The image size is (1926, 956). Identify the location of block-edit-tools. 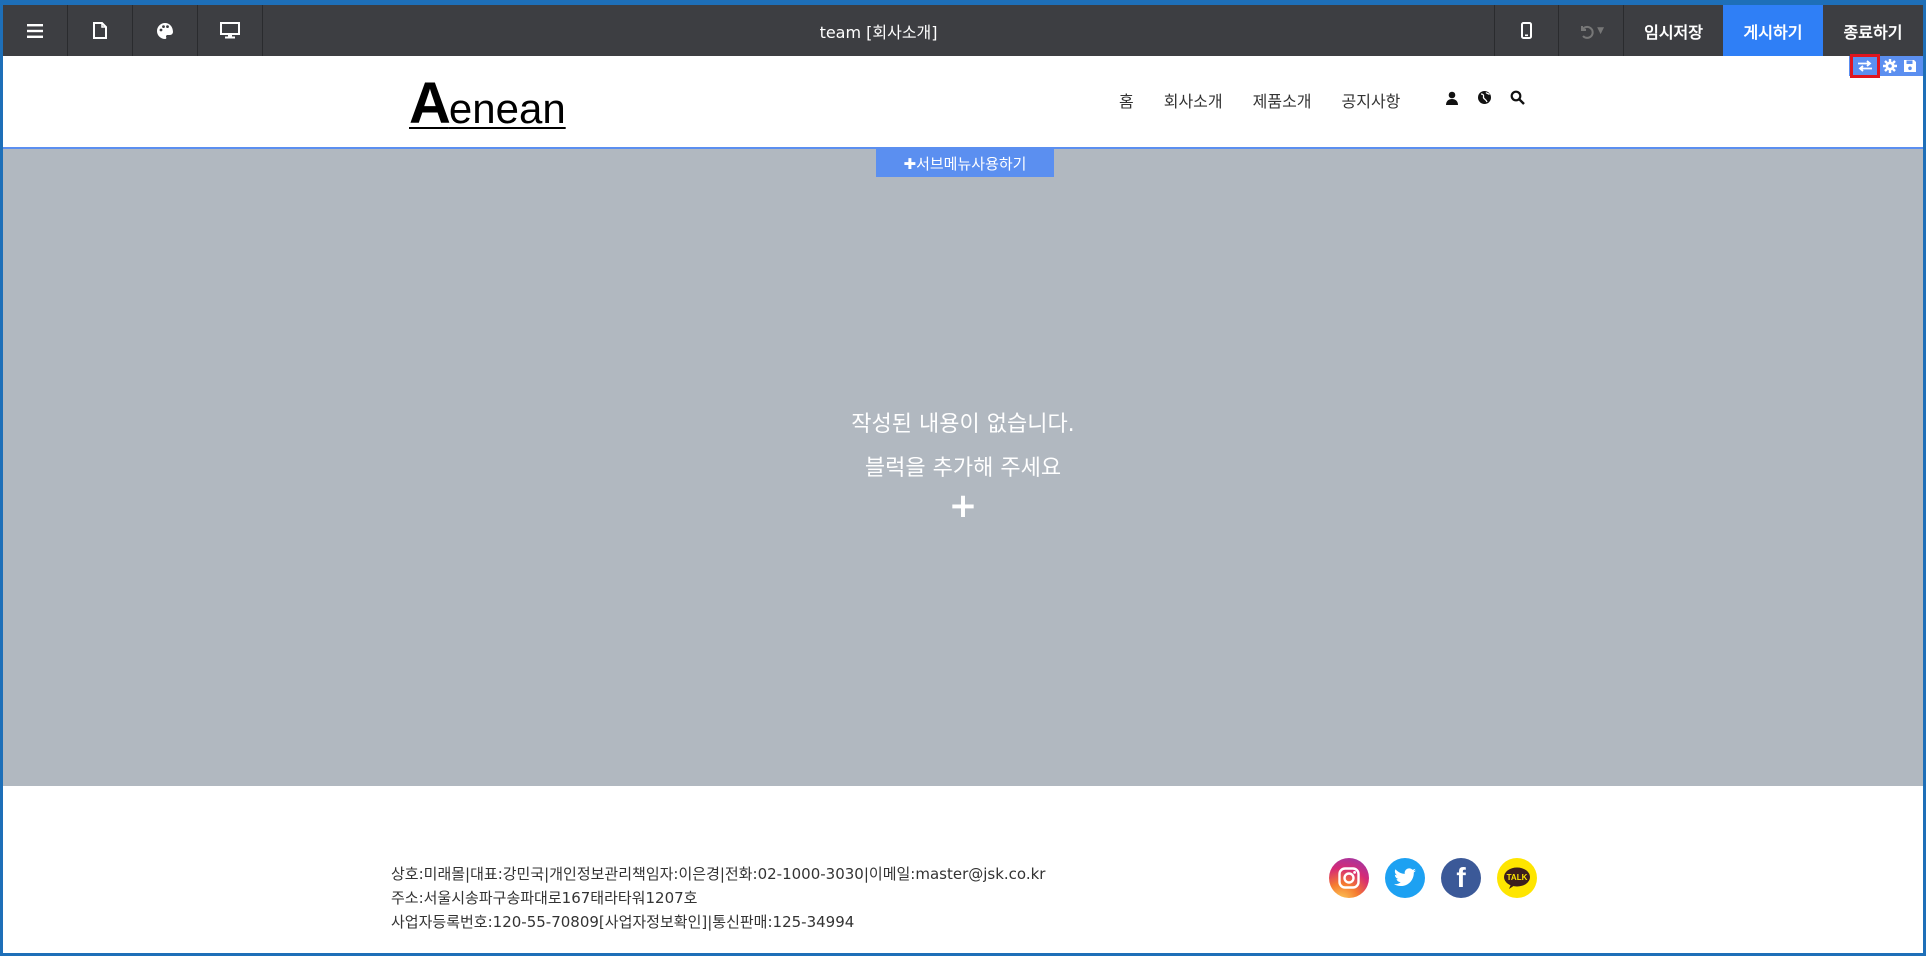
(1886, 66).